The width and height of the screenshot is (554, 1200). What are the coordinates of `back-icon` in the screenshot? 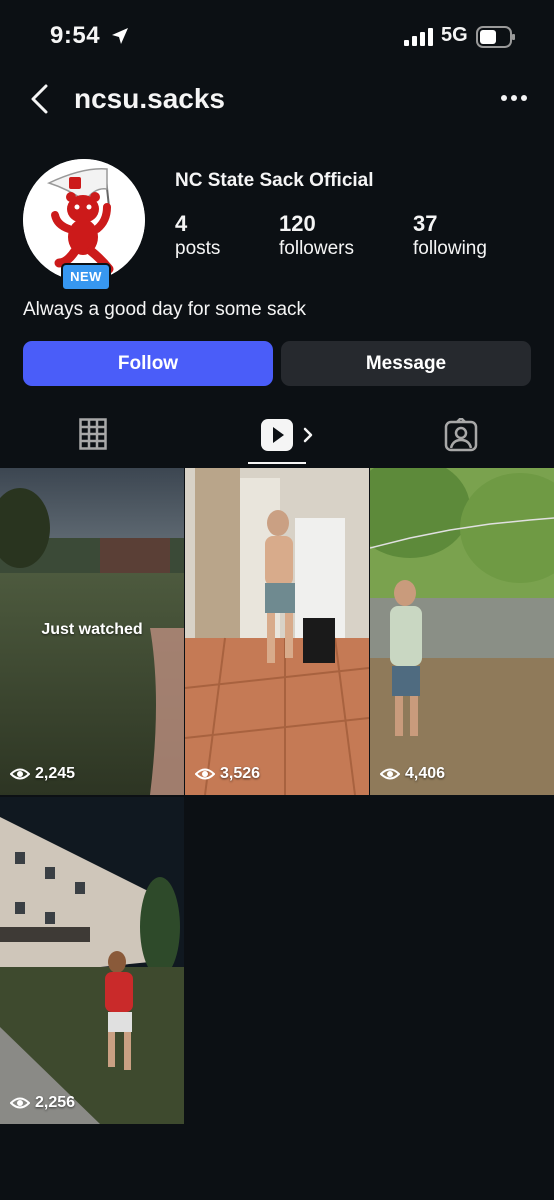 It's located at (40, 99).